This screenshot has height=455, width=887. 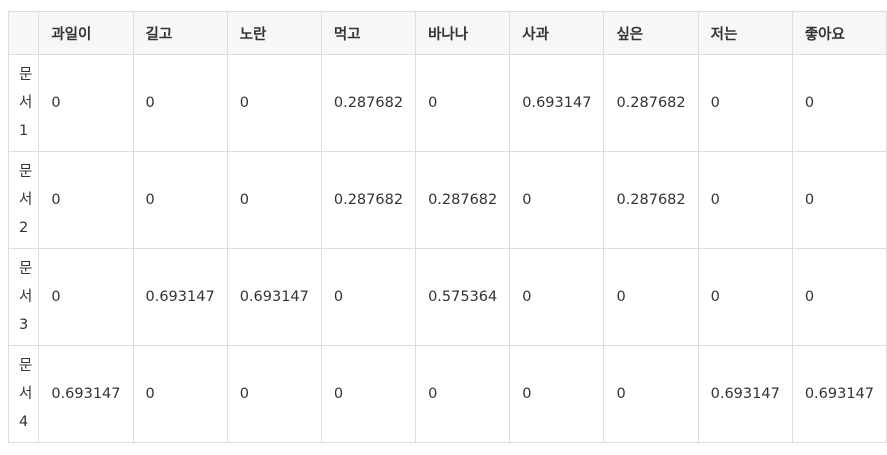 I want to click on column-header: 노란, so click(x=274, y=33).